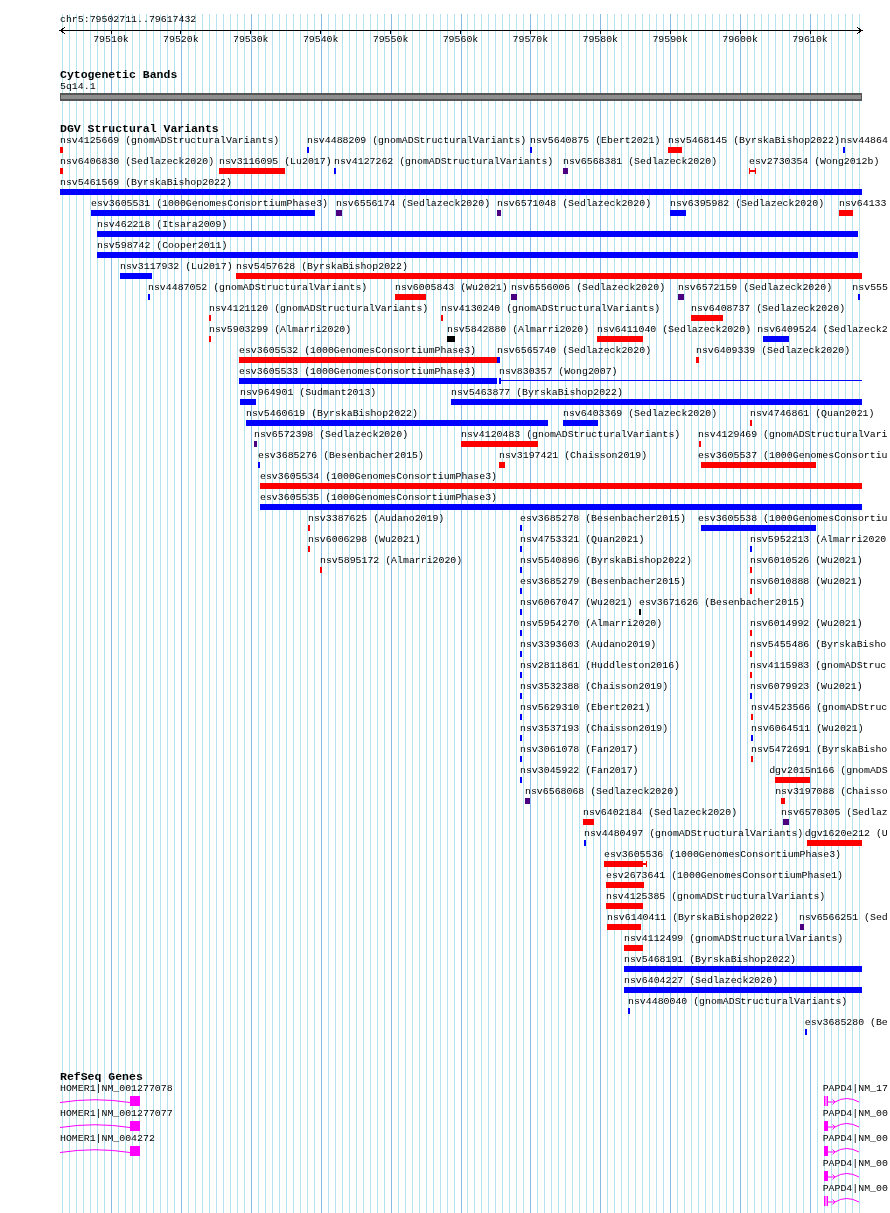  What do you see at coordinates (588, 287) in the screenshot?
I see `variant-label: nsv6556006 (Sedlazeck2020)` at bounding box center [588, 287].